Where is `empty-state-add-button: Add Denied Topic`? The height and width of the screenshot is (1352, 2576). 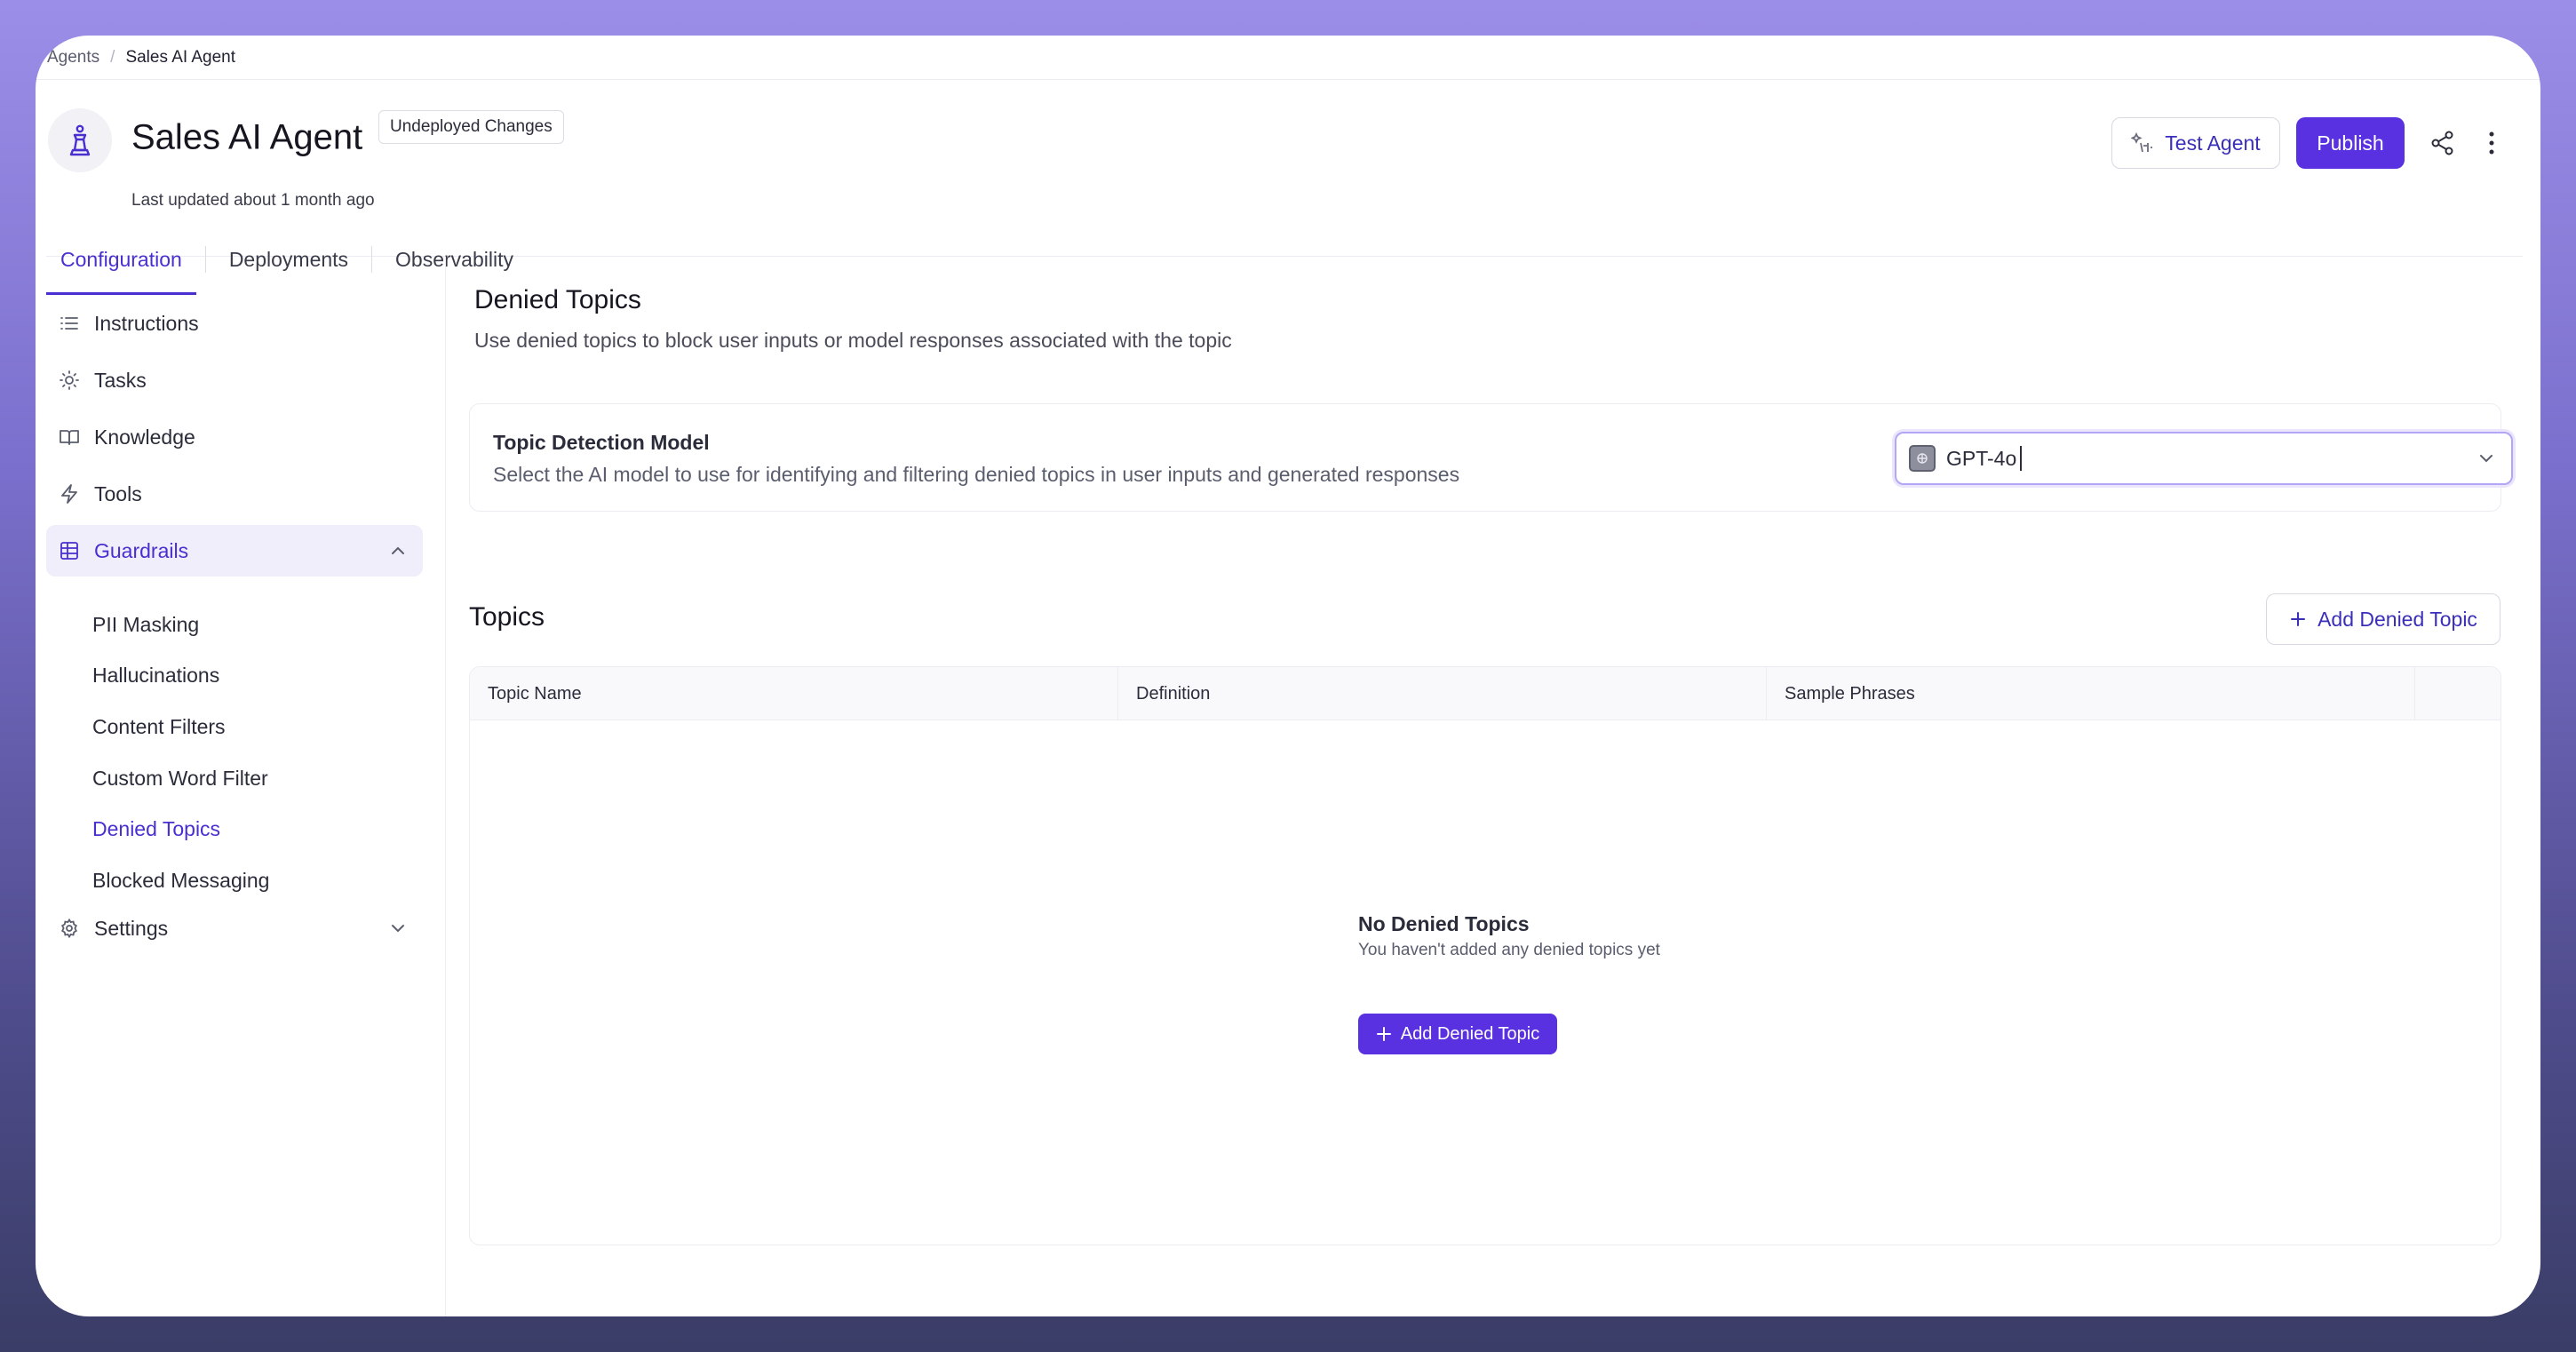 empty-state-add-button: Add Denied Topic is located at coordinates (1457, 1034).